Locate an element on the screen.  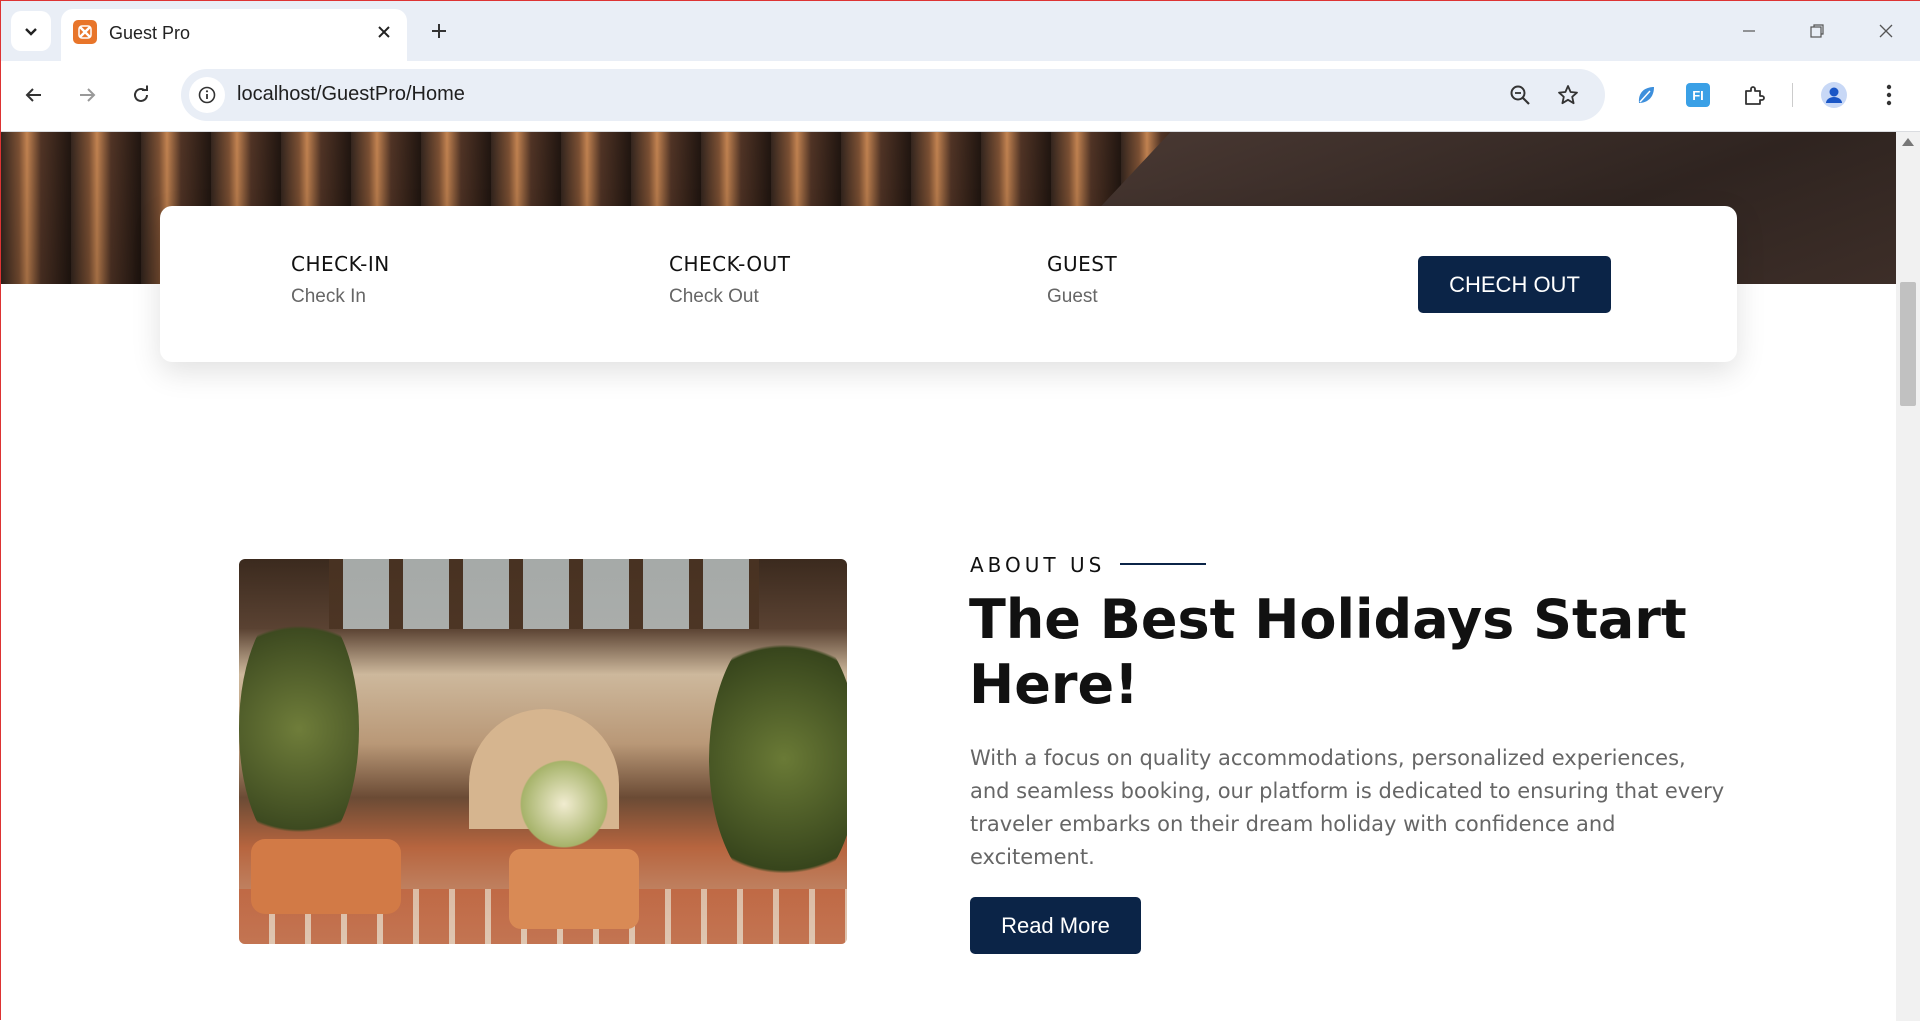
close-window-button is located at coordinates (1886, 31).